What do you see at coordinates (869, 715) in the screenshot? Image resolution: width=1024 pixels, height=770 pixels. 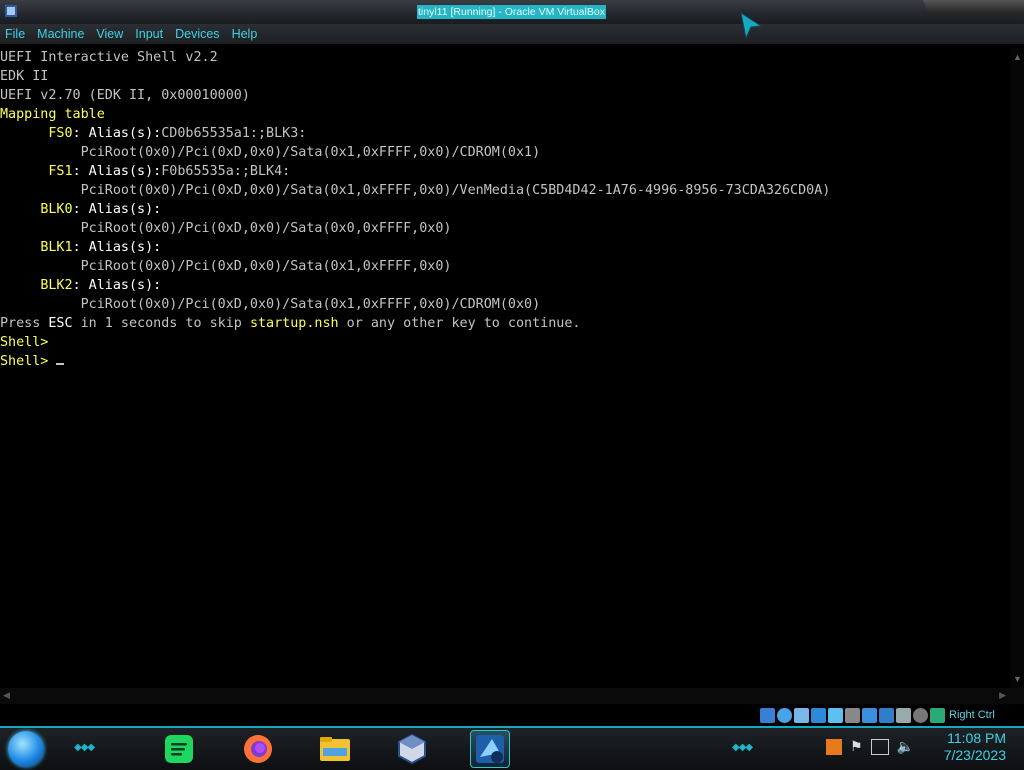 I see `display-icon` at bounding box center [869, 715].